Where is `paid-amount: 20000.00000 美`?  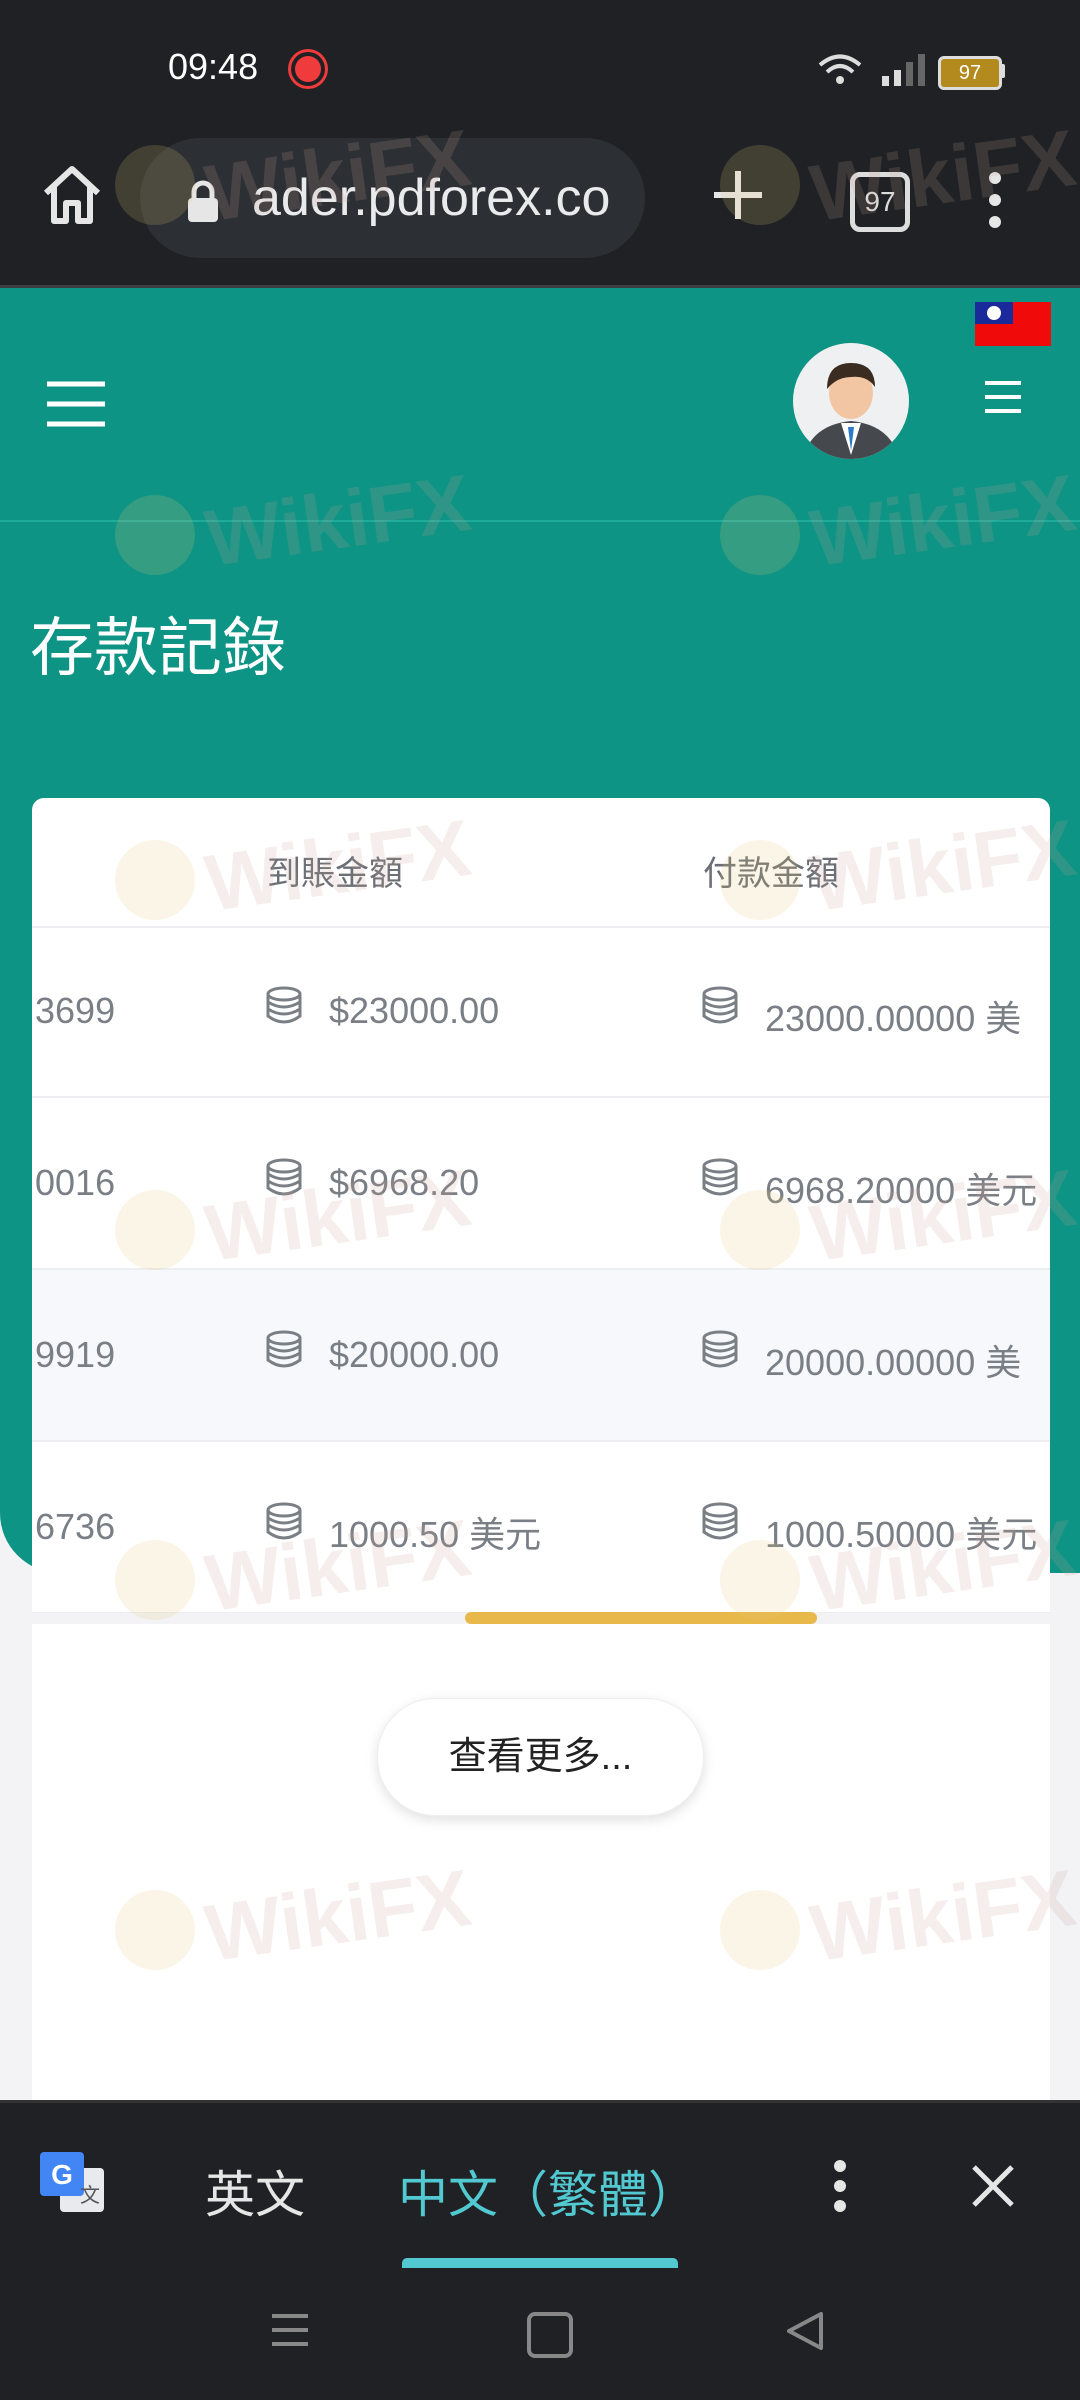 paid-amount: 20000.00000 美 is located at coordinates (893, 1362).